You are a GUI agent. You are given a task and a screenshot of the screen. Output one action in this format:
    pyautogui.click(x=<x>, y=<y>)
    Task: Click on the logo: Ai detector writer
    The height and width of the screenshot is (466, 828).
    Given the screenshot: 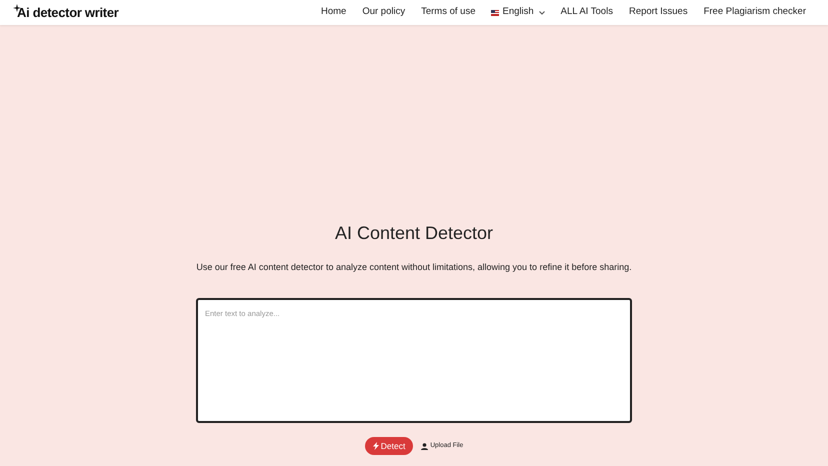 What is the action you would take?
    pyautogui.click(x=66, y=12)
    